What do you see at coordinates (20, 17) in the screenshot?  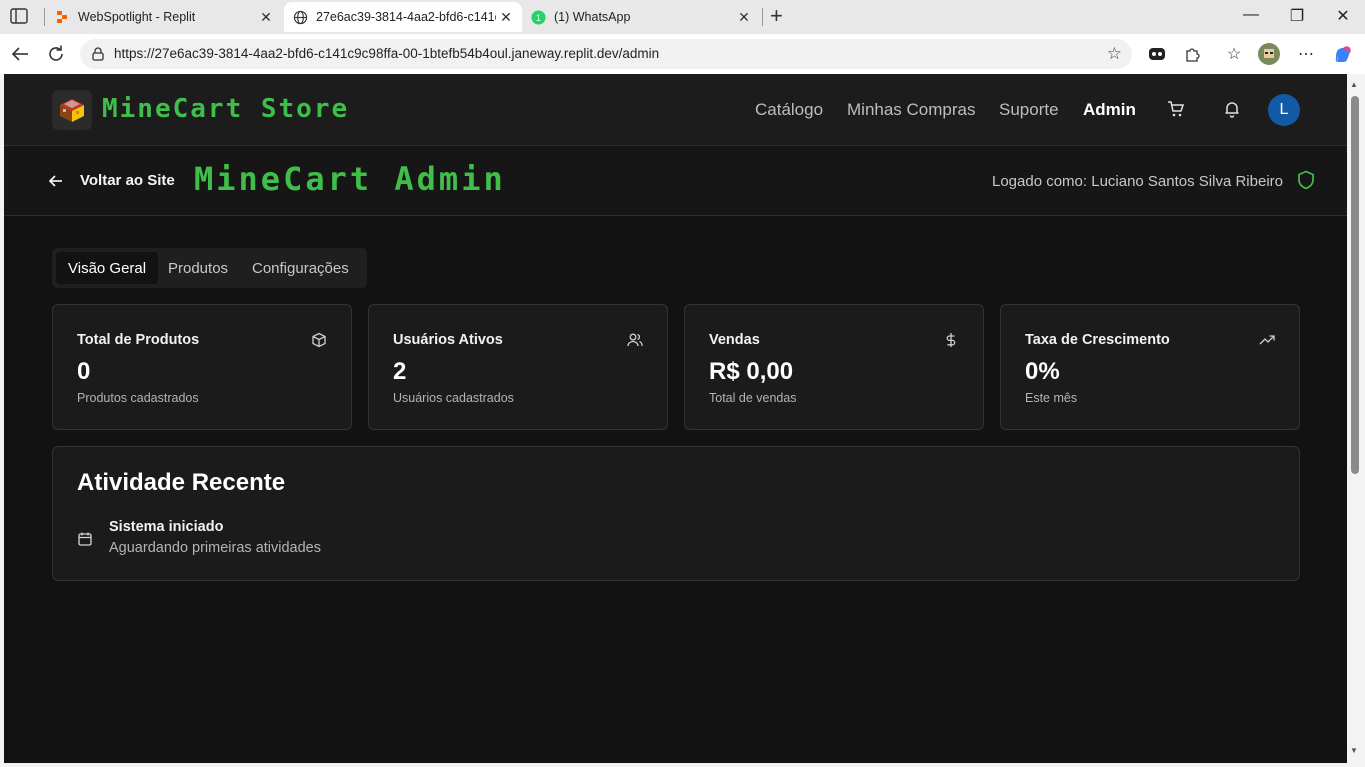 I see `sidebar-toggle-icon` at bounding box center [20, 17].